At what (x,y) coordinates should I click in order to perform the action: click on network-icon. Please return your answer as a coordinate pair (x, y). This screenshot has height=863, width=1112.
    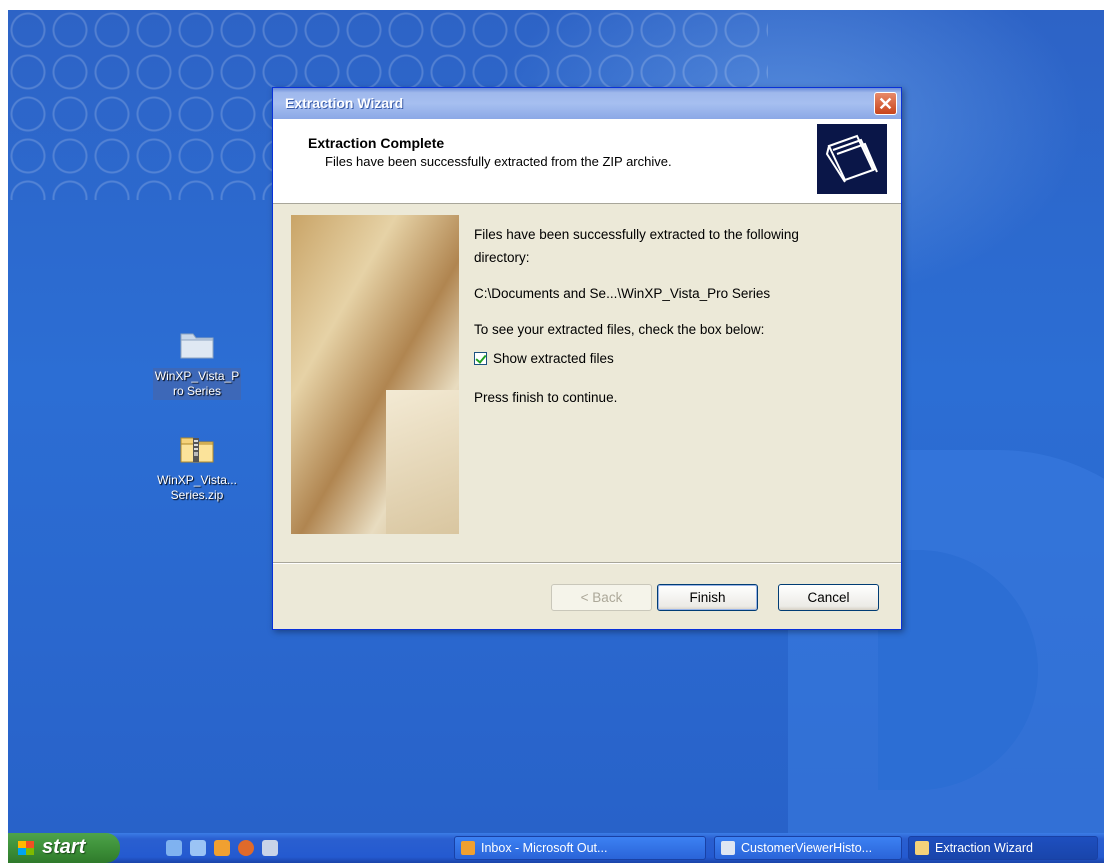
    Looking at the image, I should click on (270, 848).